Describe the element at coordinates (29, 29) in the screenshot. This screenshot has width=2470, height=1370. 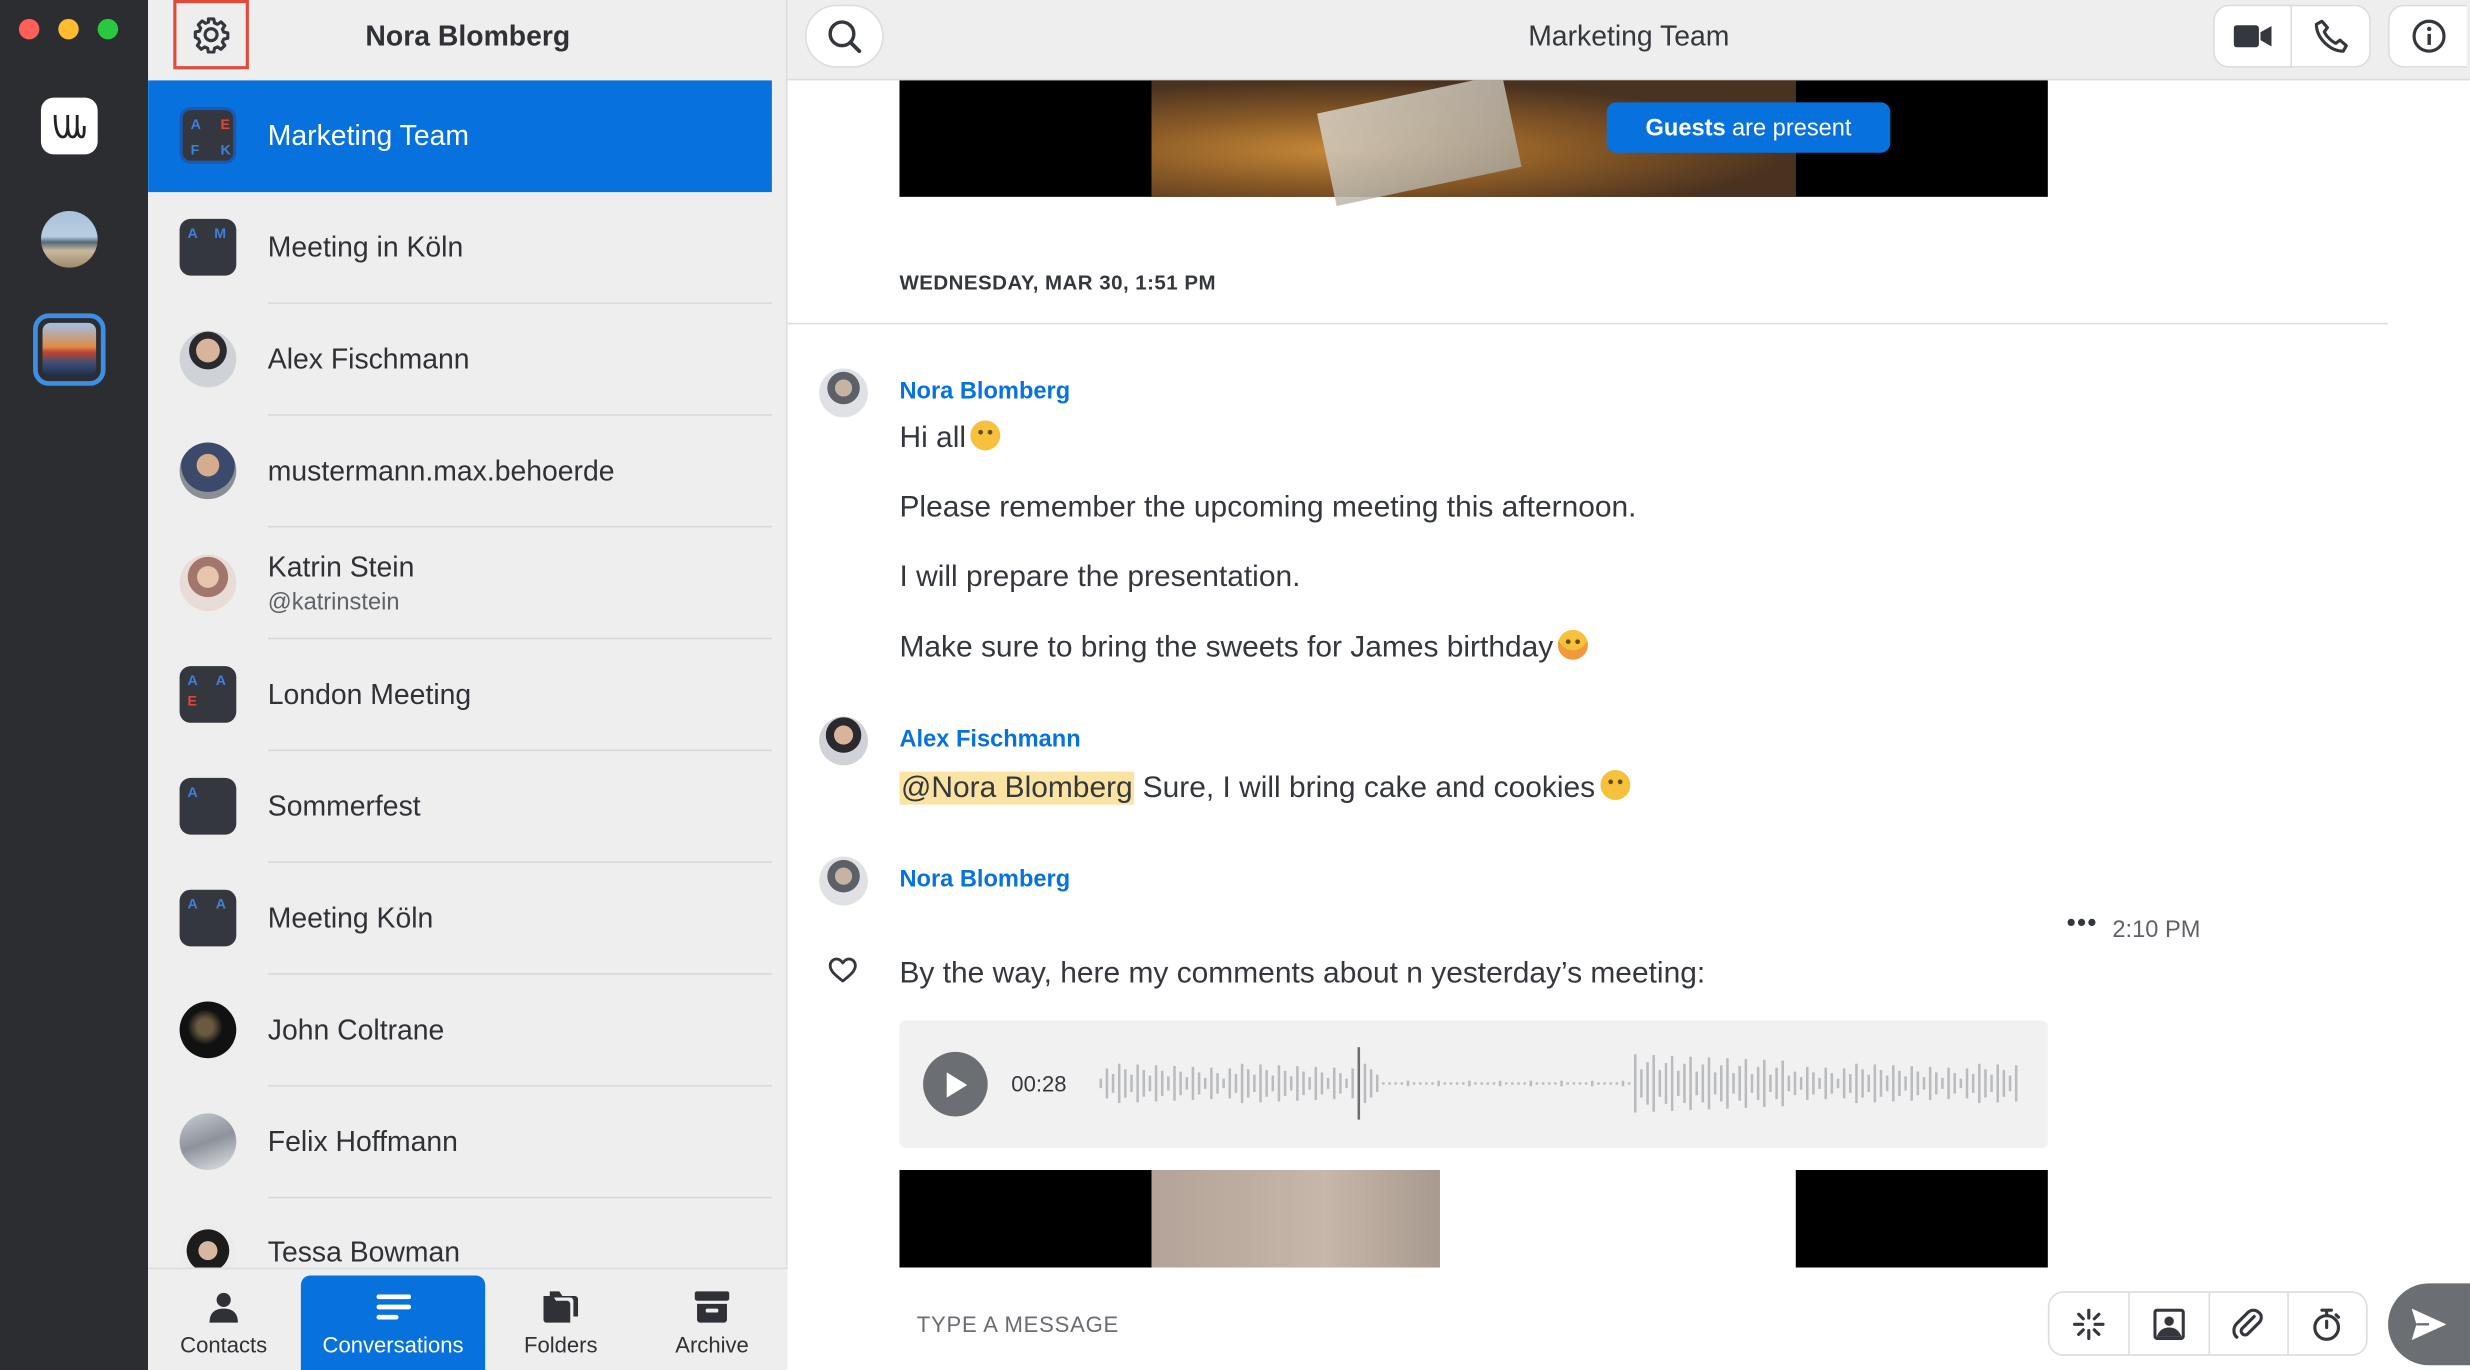
I see `window-close-button` at that location.